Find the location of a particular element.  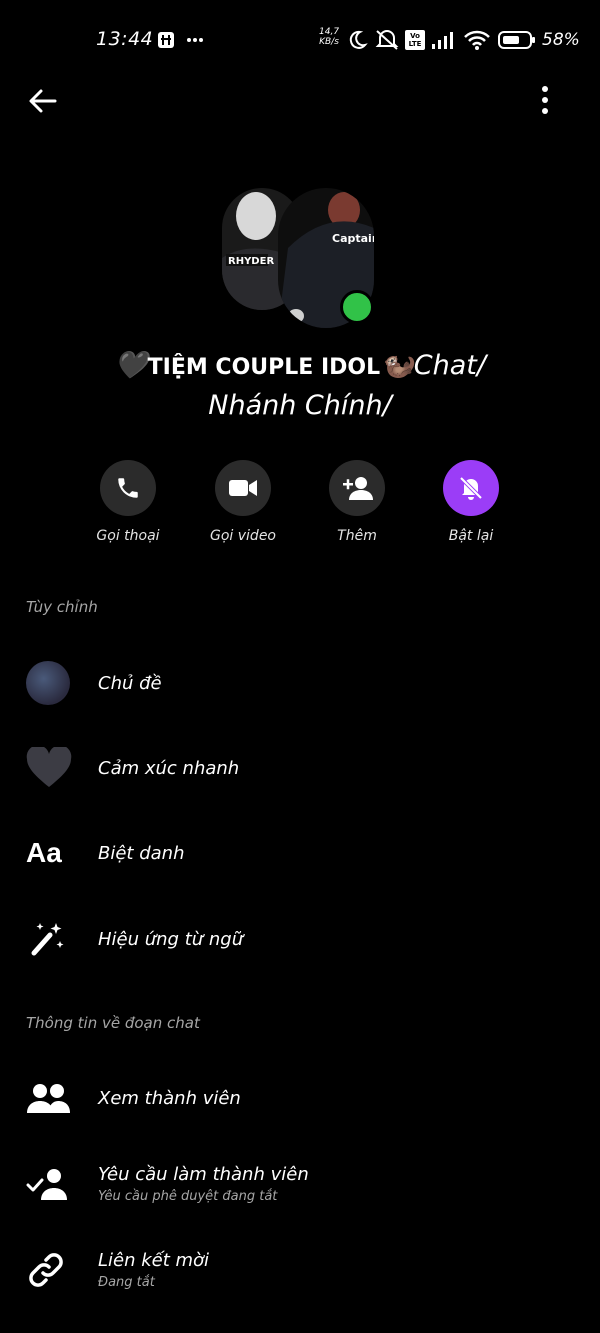

theme-icon is located at coordinates (48, 683).